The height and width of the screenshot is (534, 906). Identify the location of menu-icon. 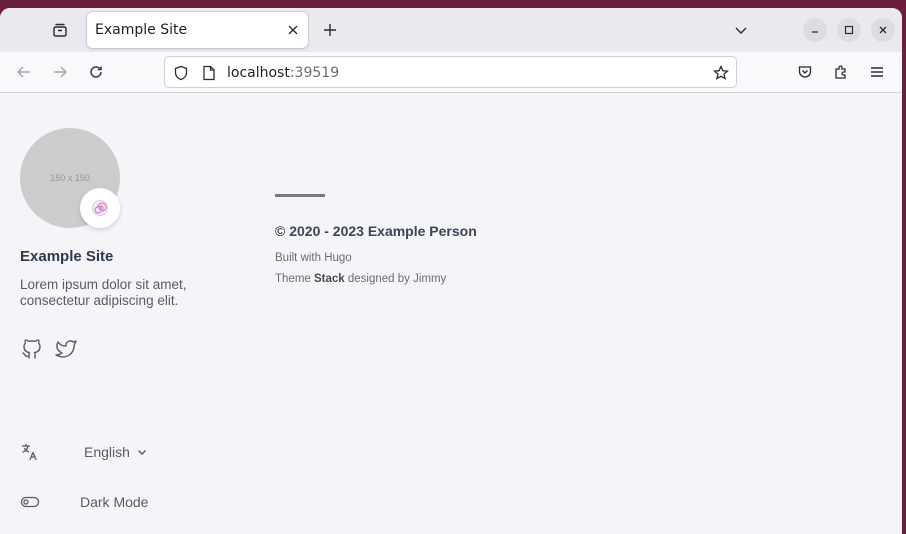
(877, 72).